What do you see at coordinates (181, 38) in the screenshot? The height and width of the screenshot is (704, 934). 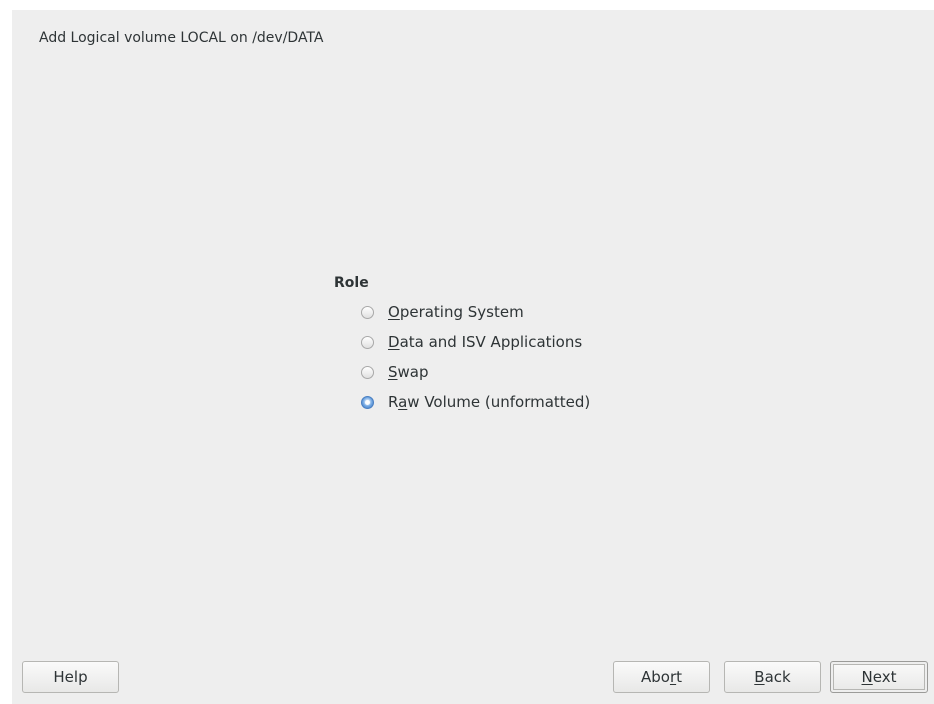 I see `dialog-title: Add Logical volume LOCAL on /dev/DATA` at bounding box center [181, 38].